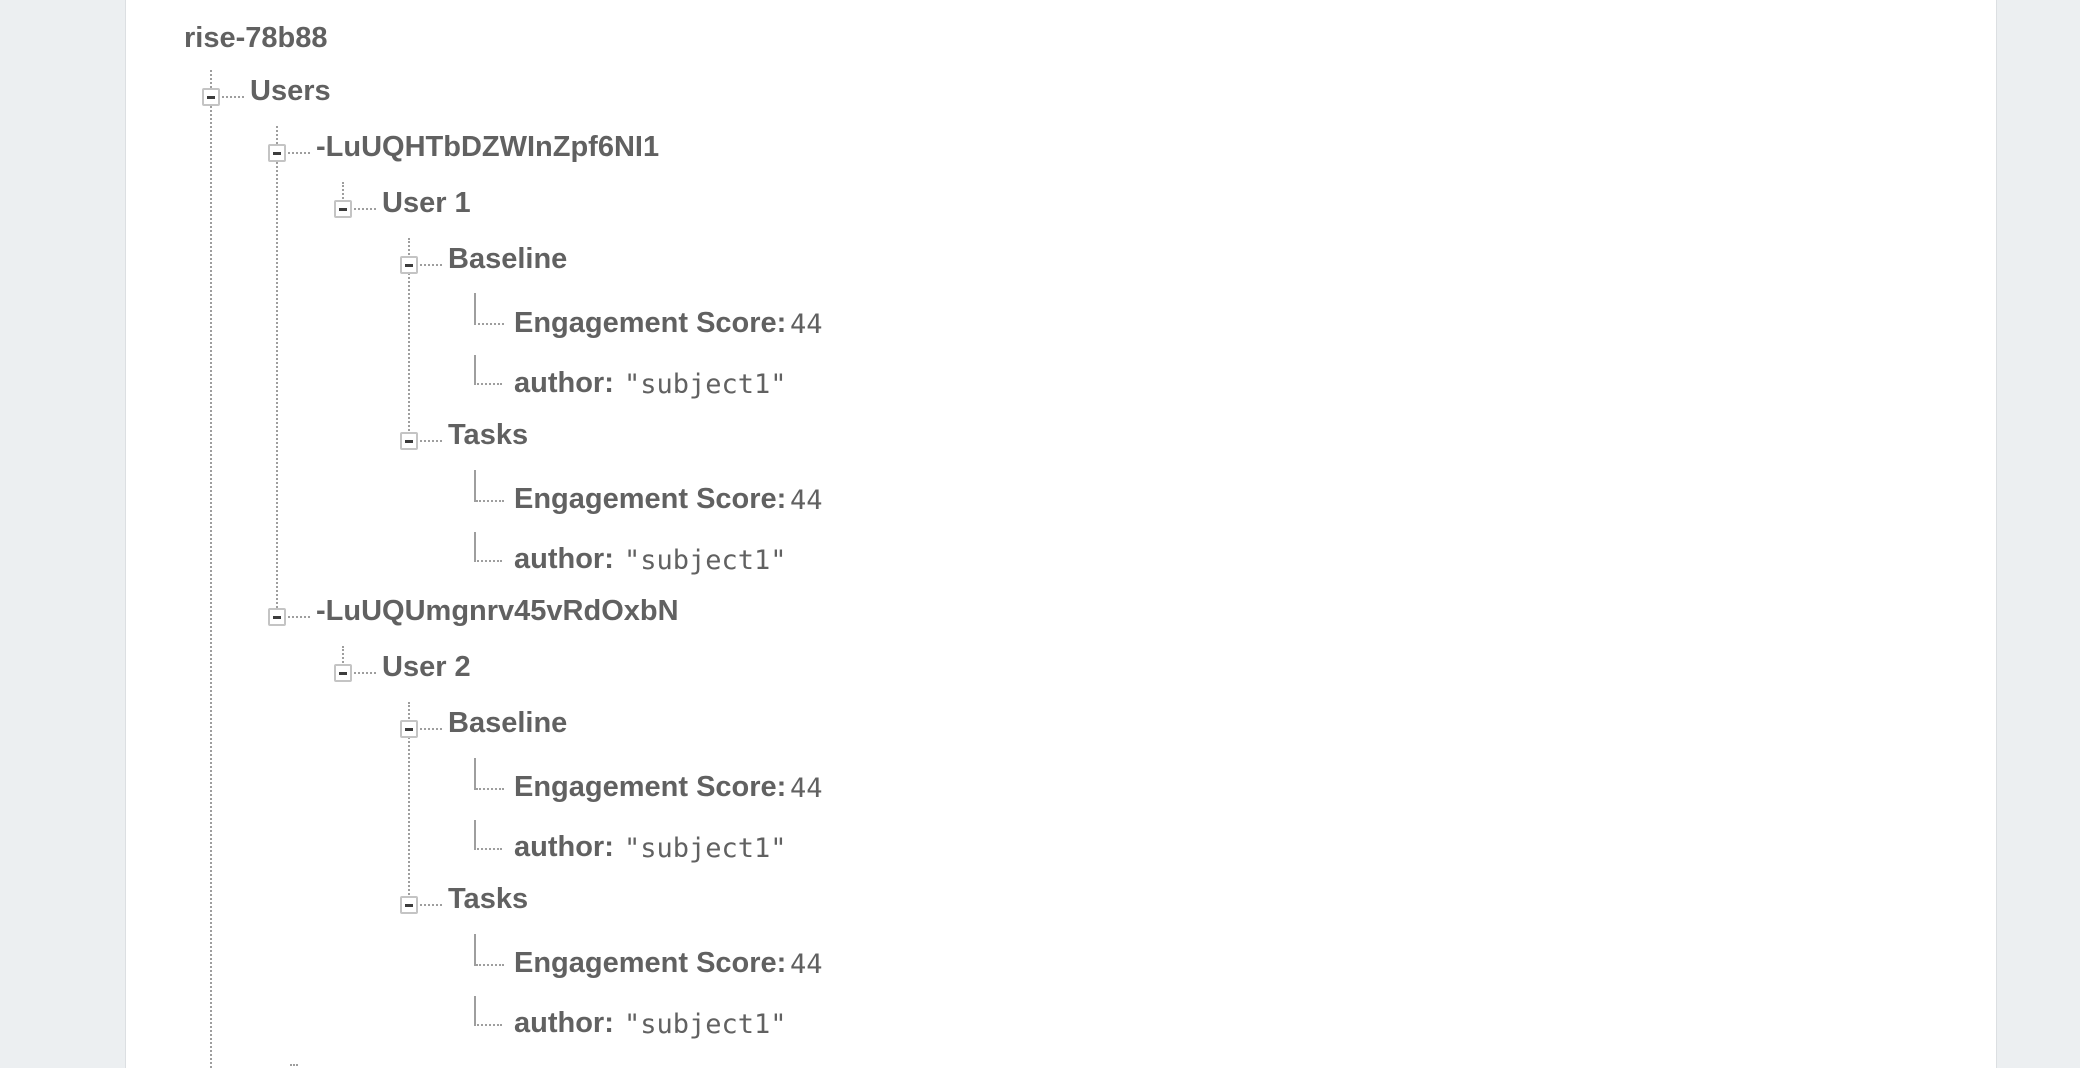 The height and width of the screenshot is (1068, 2080). I want to click on node-key: -LuUQUmgnrv45vRdOxbN, so click(497, 611).